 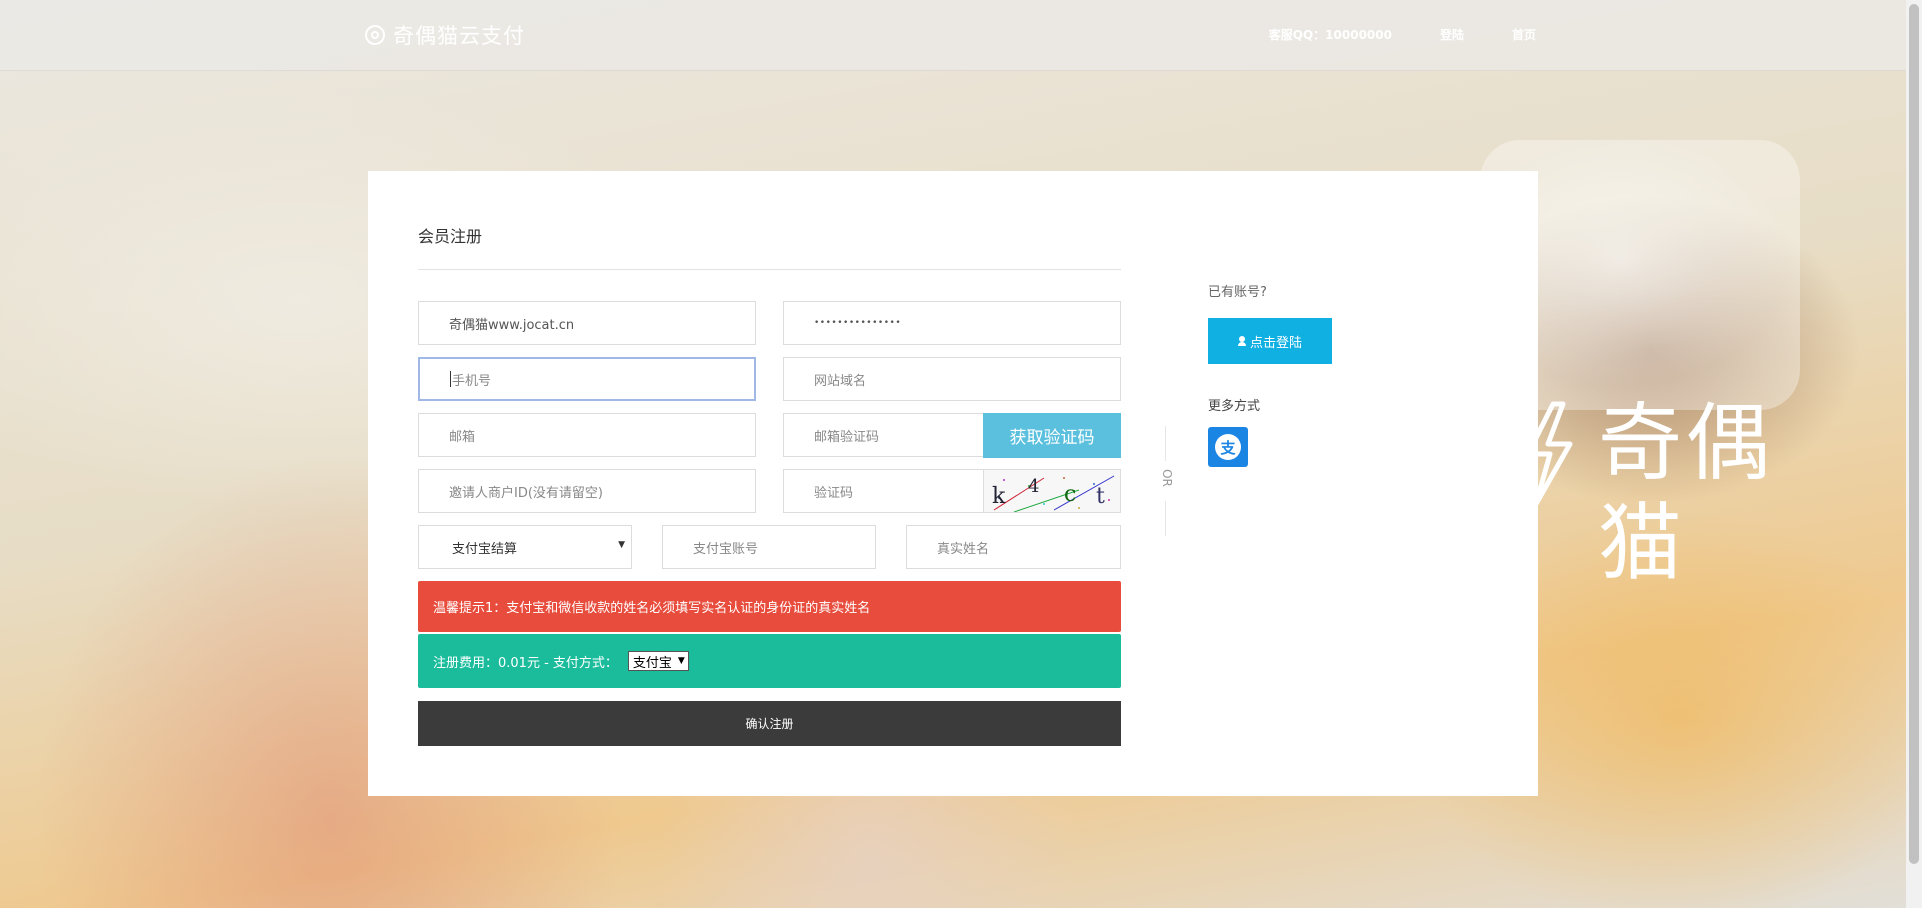 I want to click on page-scrollbar, so click(x=1914, y=454).